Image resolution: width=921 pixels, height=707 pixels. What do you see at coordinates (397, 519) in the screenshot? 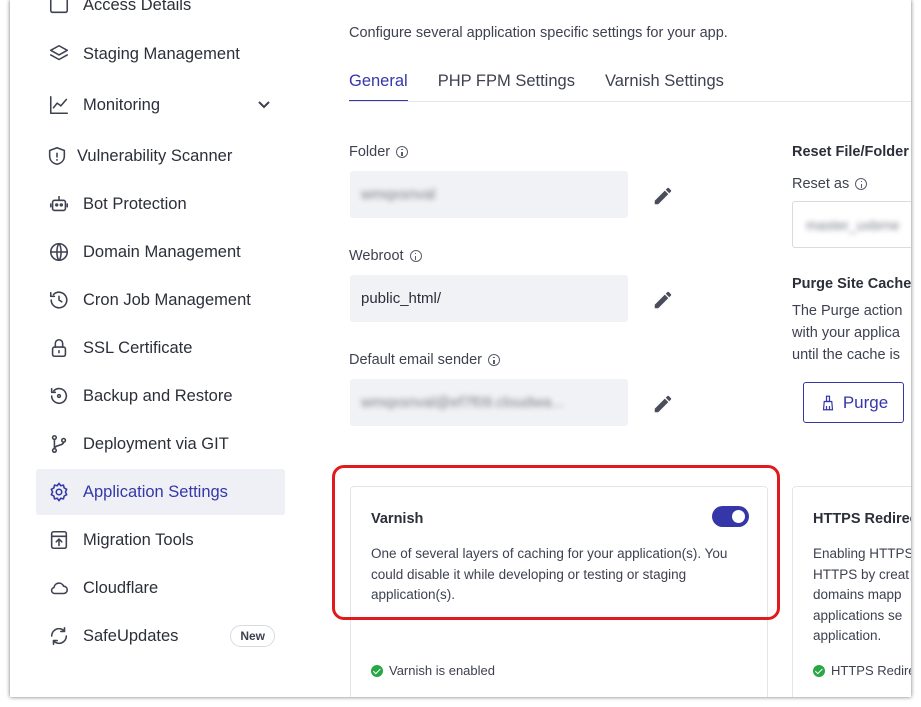
I see `varnish-title: Varnish` at bounding box center [397, 519].